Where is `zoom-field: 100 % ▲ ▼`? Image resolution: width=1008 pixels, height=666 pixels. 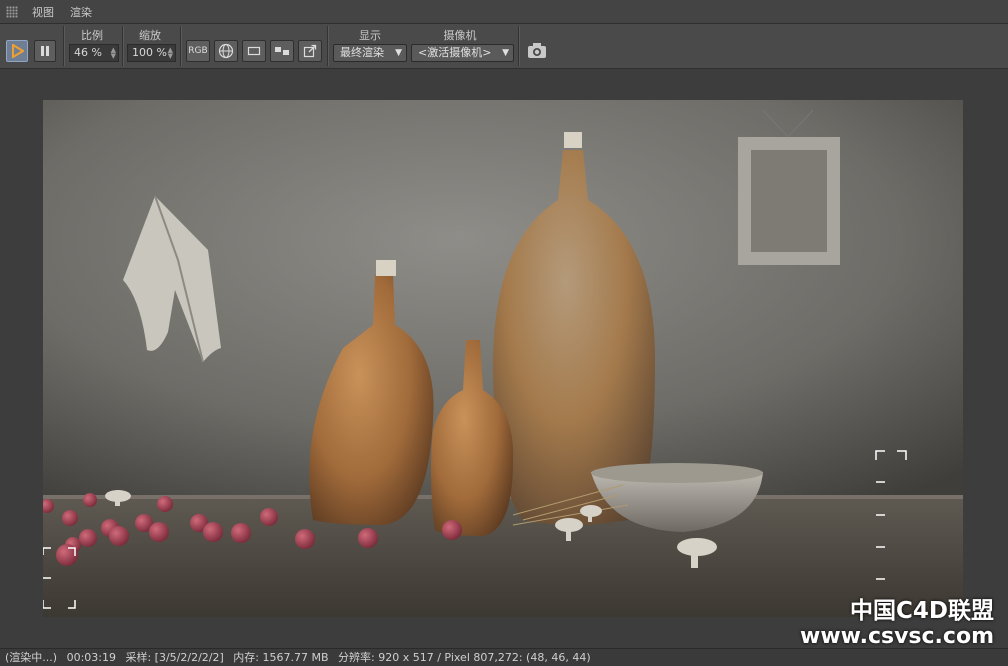
zoom-field: 100 % ▲ ▼ is located at coordinates (151, 53).